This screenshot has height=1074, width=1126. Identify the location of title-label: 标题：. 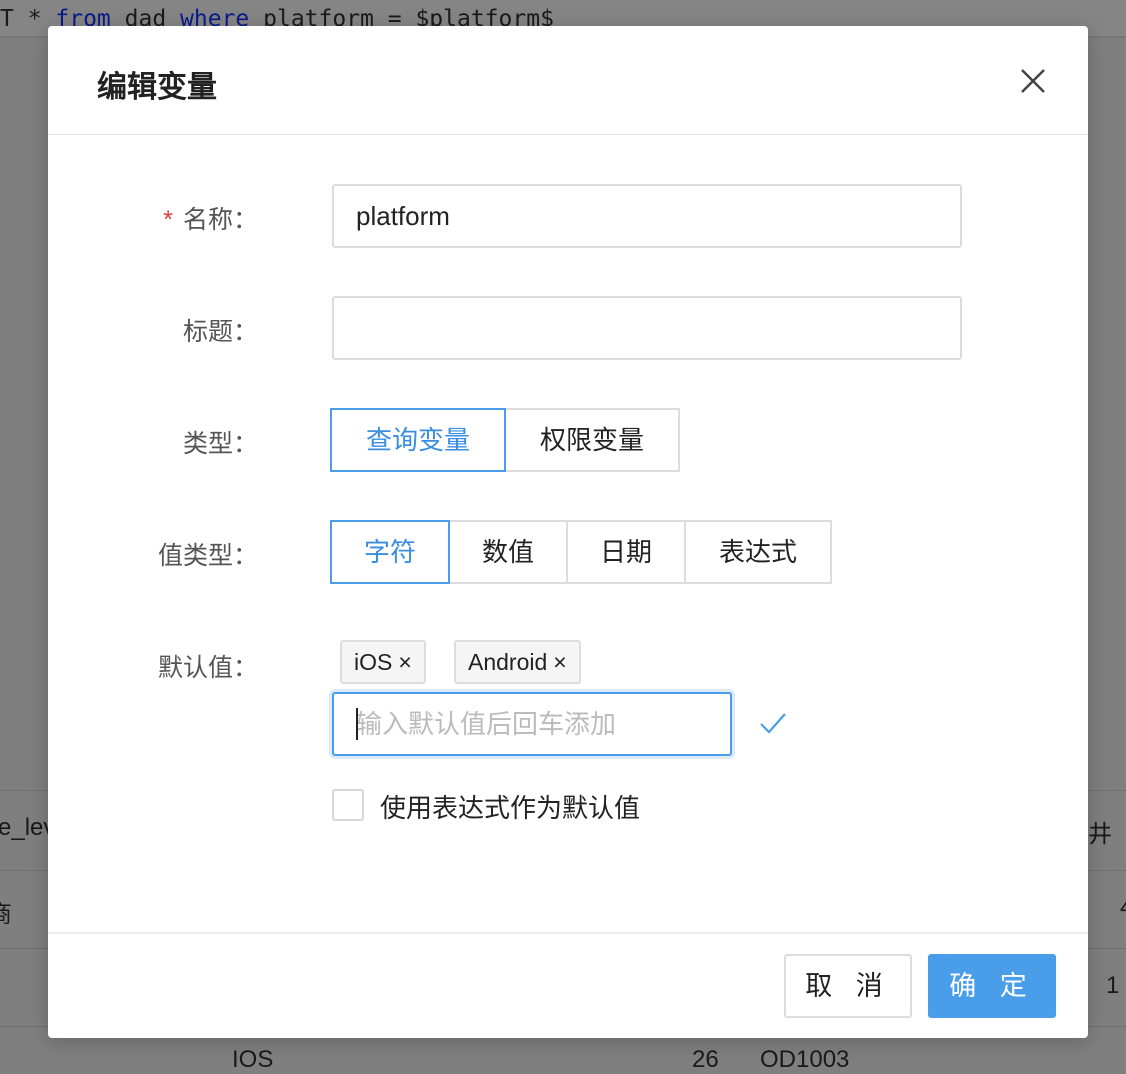
(220, 332).